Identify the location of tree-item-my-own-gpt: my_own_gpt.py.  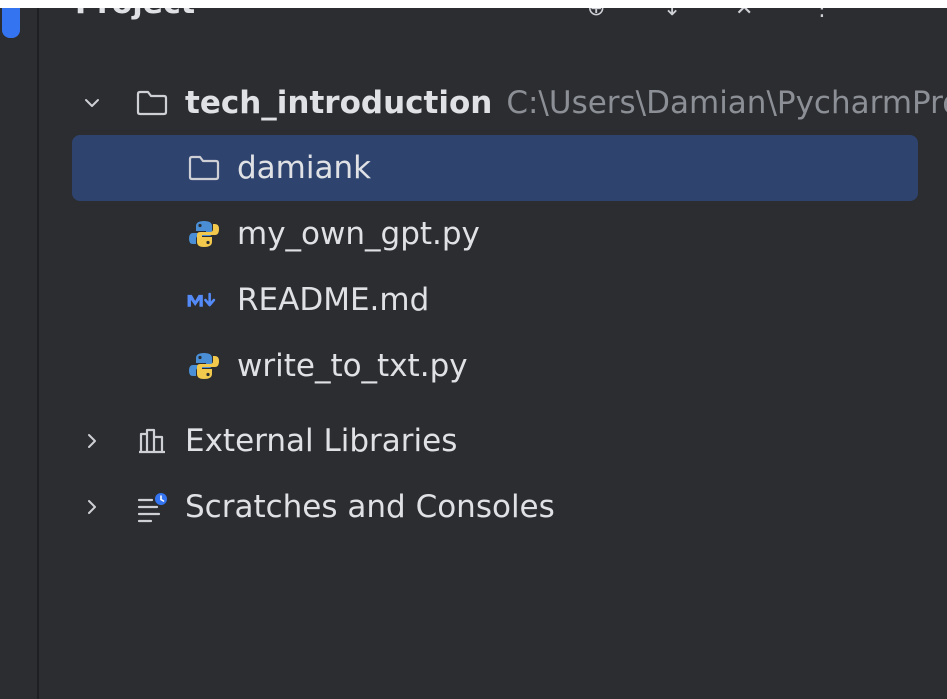
(493, 234).